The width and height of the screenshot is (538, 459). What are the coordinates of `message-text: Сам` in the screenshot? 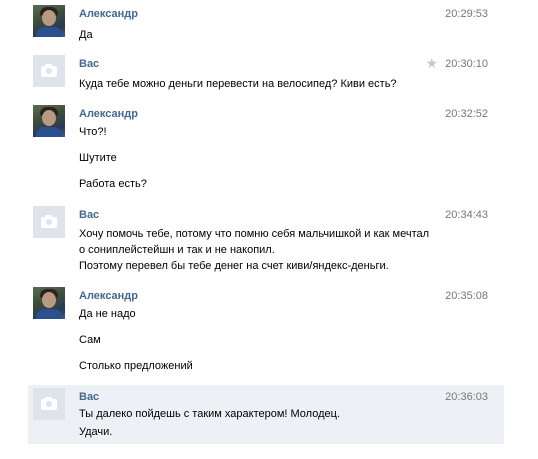 It's located at (90, 340).